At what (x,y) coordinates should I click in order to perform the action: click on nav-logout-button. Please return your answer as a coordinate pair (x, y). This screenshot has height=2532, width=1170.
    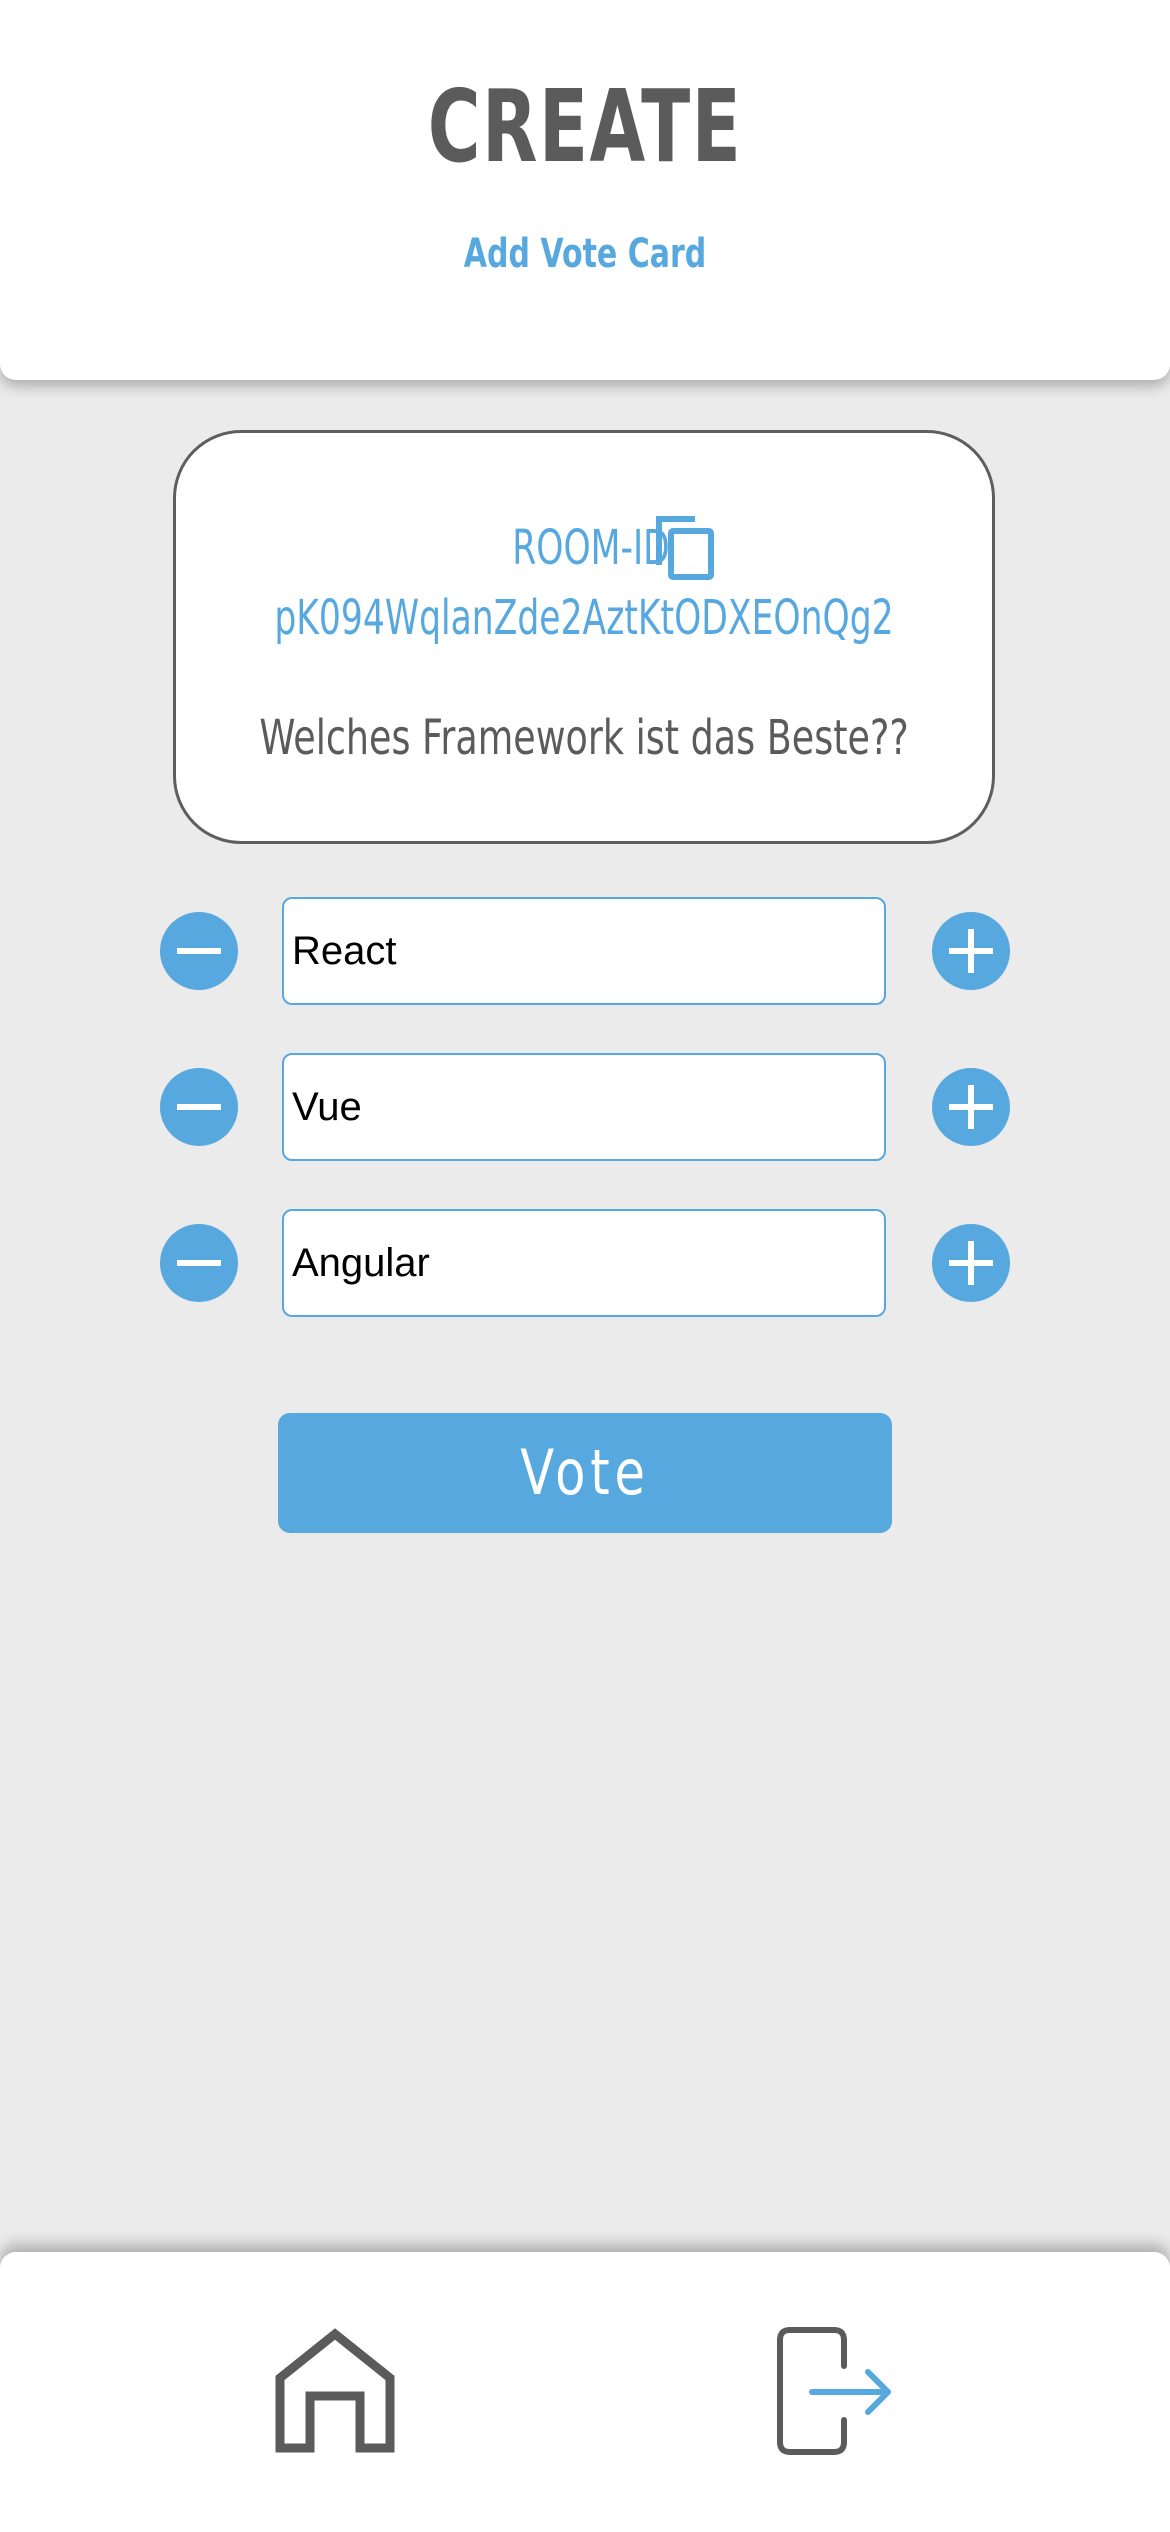
    Looking at the image, I should click on (836, 2391).